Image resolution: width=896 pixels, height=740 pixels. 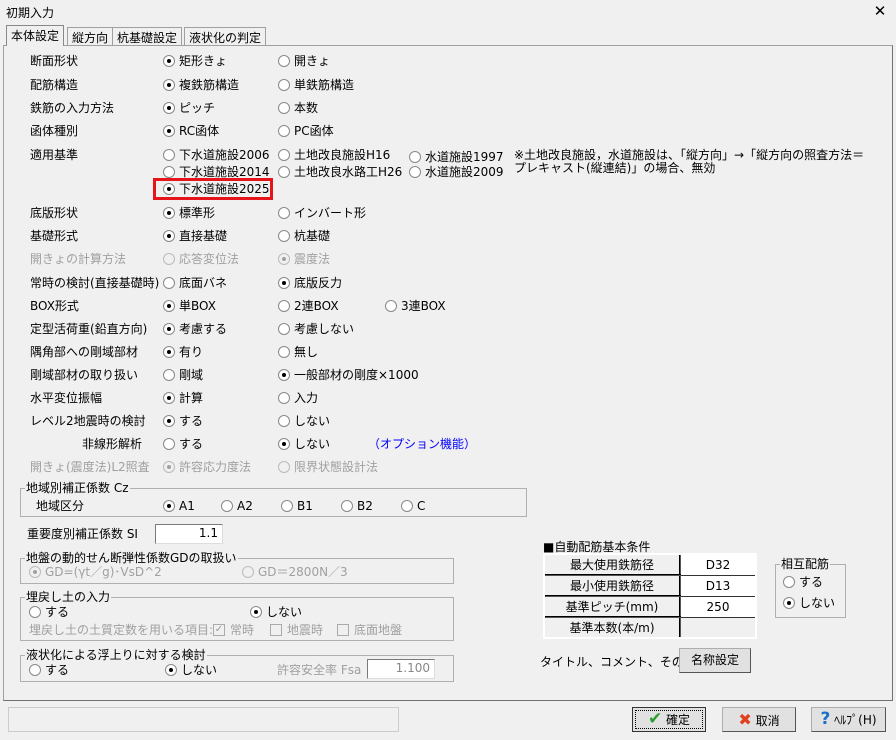 What do you see at coordinates (197, 213) in the screenshot?
I see `option-label: 標準形` at bounding box center [197, 213].